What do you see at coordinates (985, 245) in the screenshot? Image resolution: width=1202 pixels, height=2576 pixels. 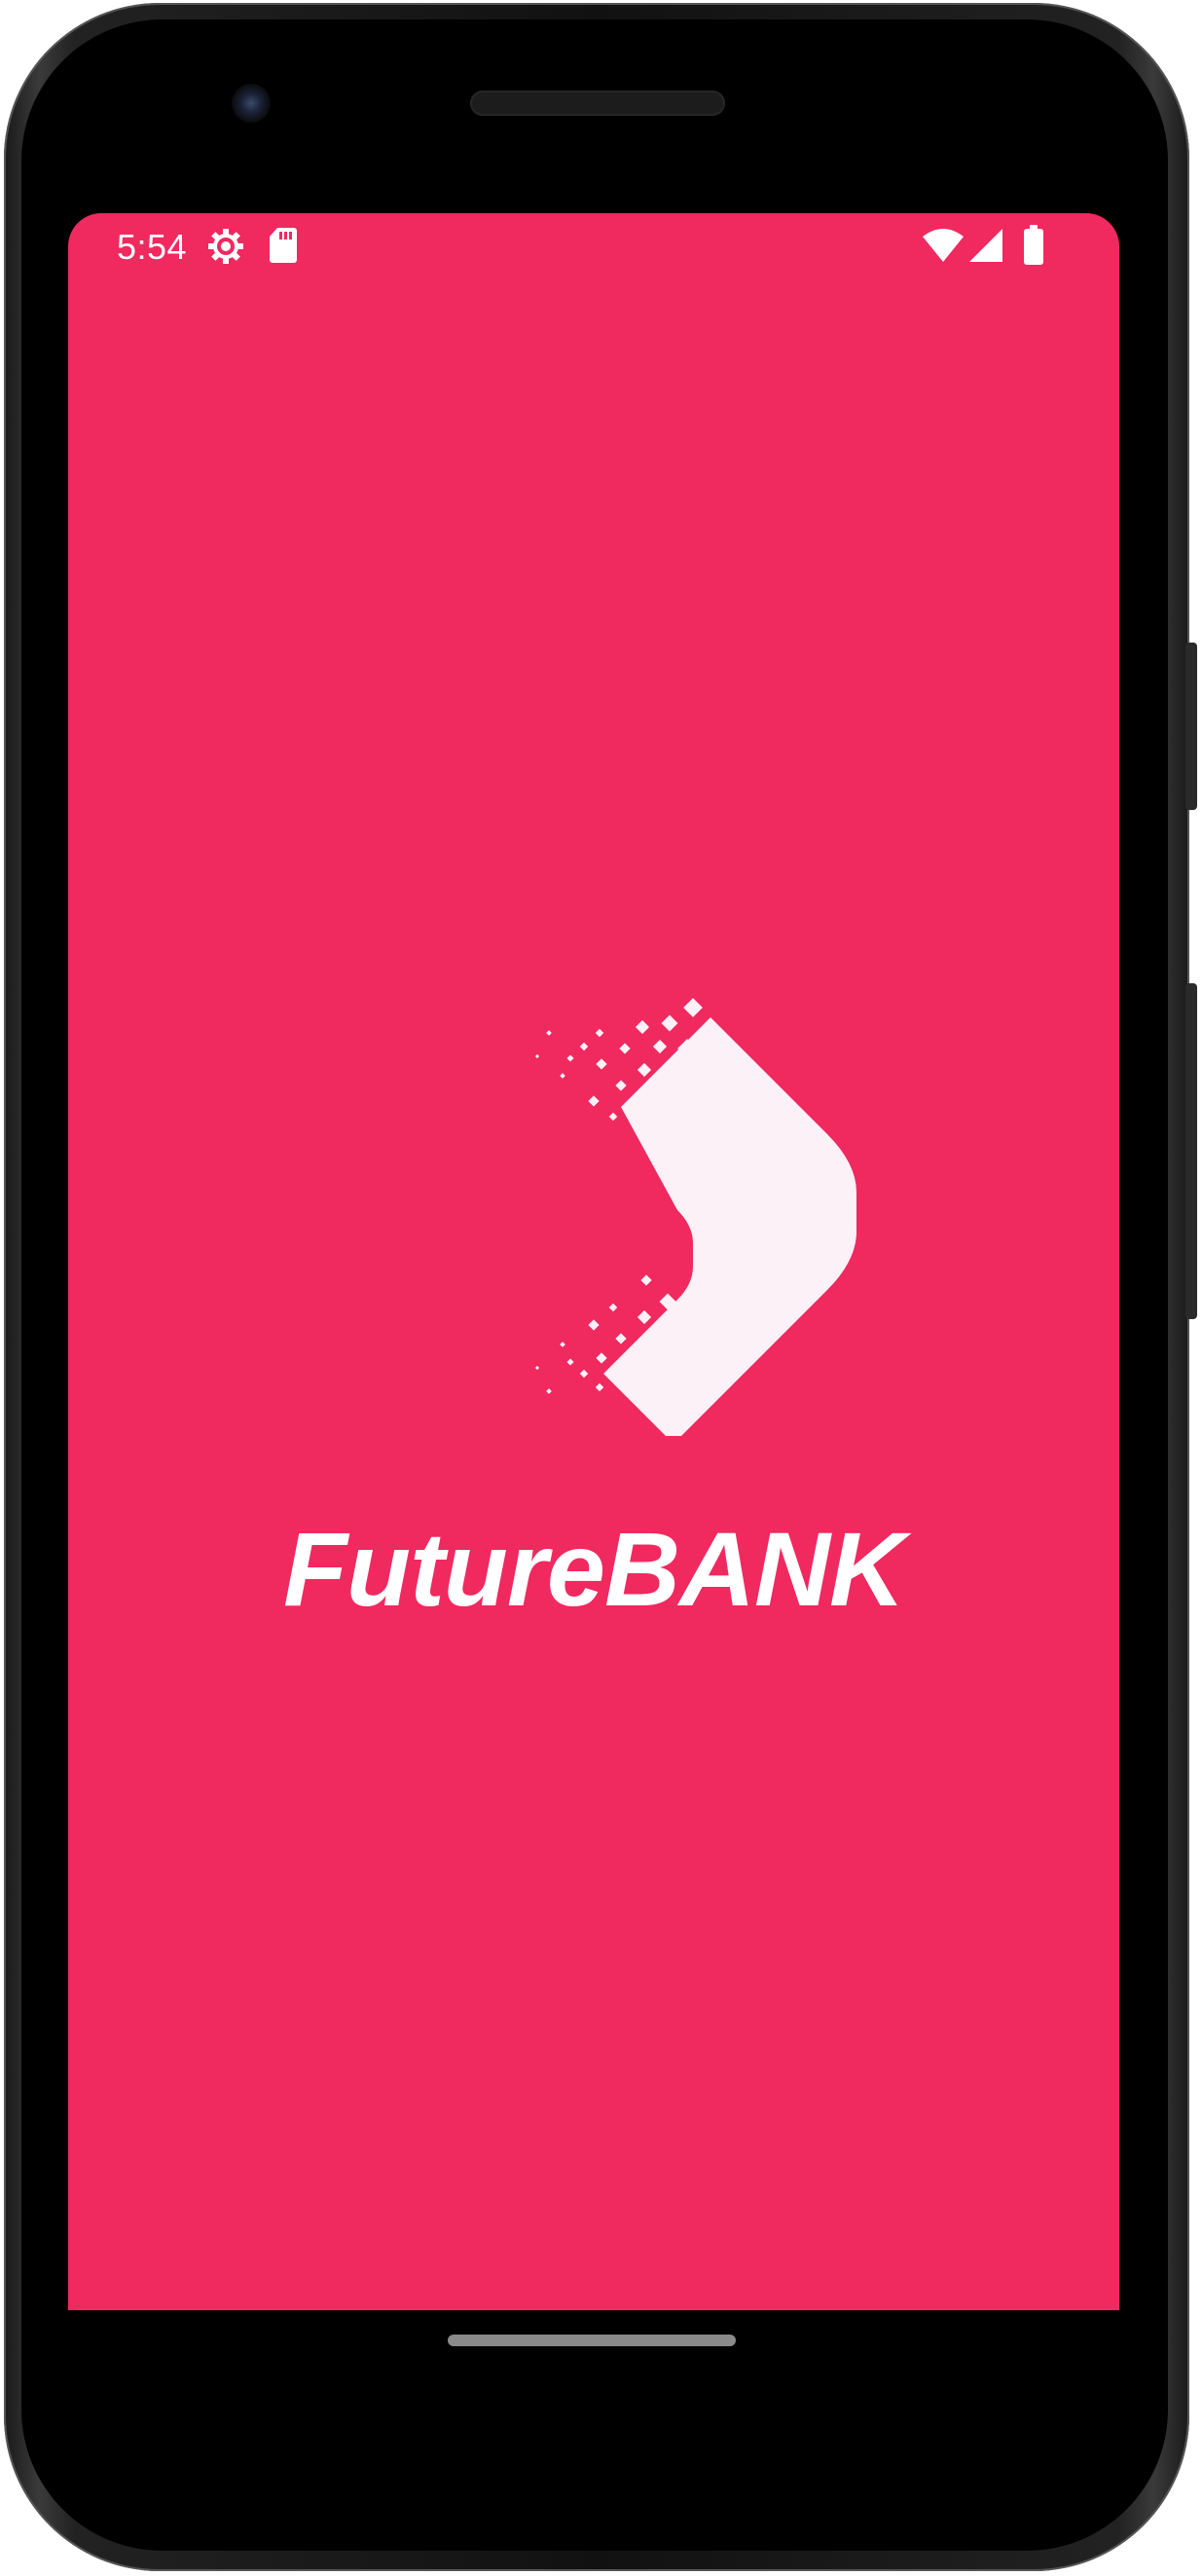 I see `cell-signal-icon` at bounding box center [985, 245].